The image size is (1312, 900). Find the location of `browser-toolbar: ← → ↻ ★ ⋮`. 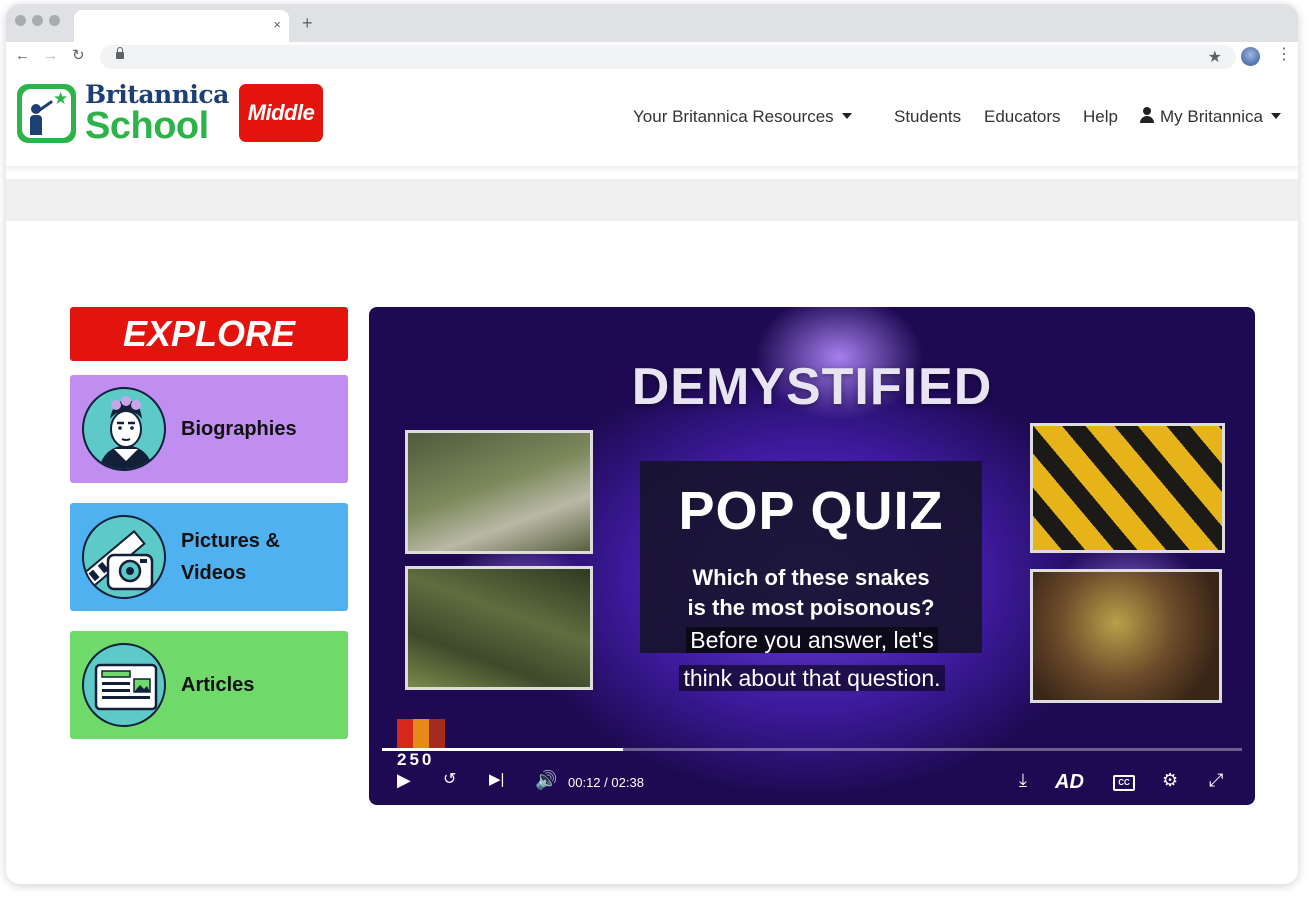

browser-toolbar: ← → ↻ ★ ⋮ is located at coordinates (652, 57).